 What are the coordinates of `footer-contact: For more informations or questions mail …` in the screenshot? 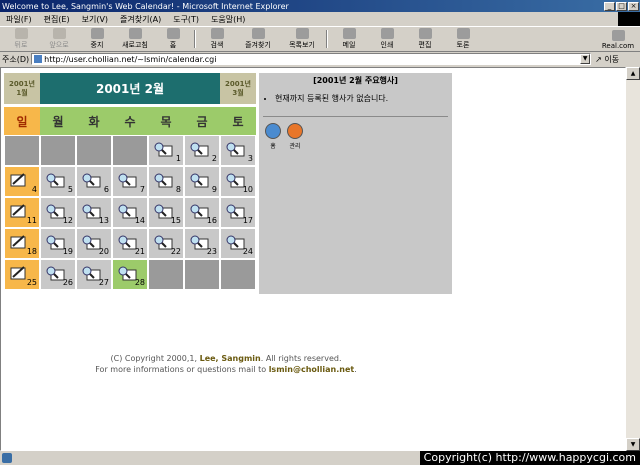 It's located at (226, 369).